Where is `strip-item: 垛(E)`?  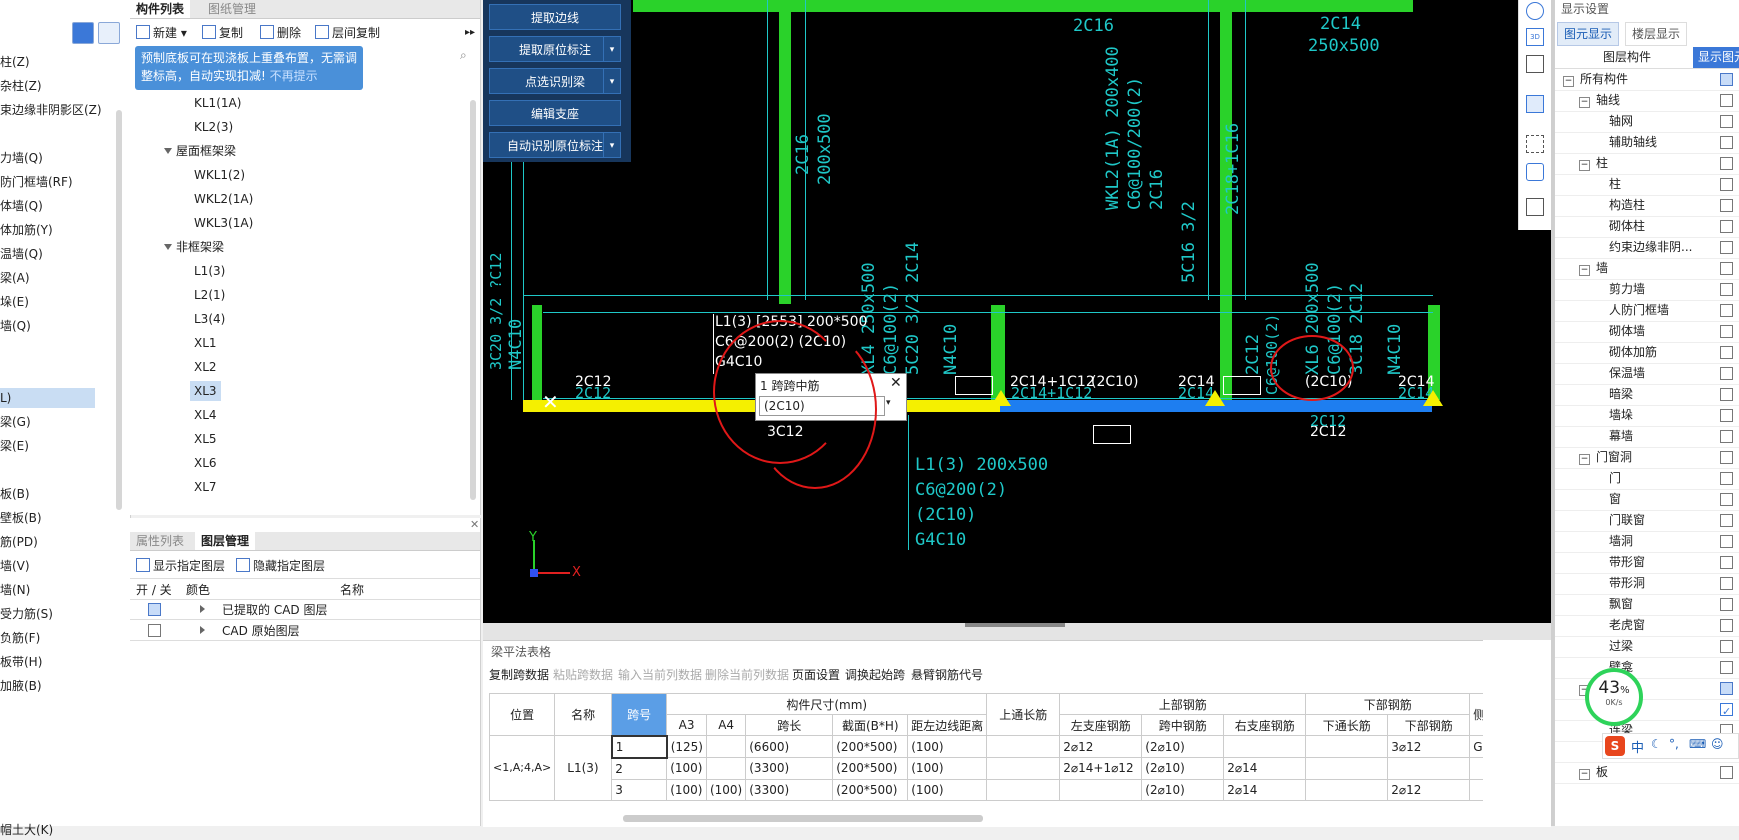 strip-item: 垛(E) is located at coordinates (59, 302).